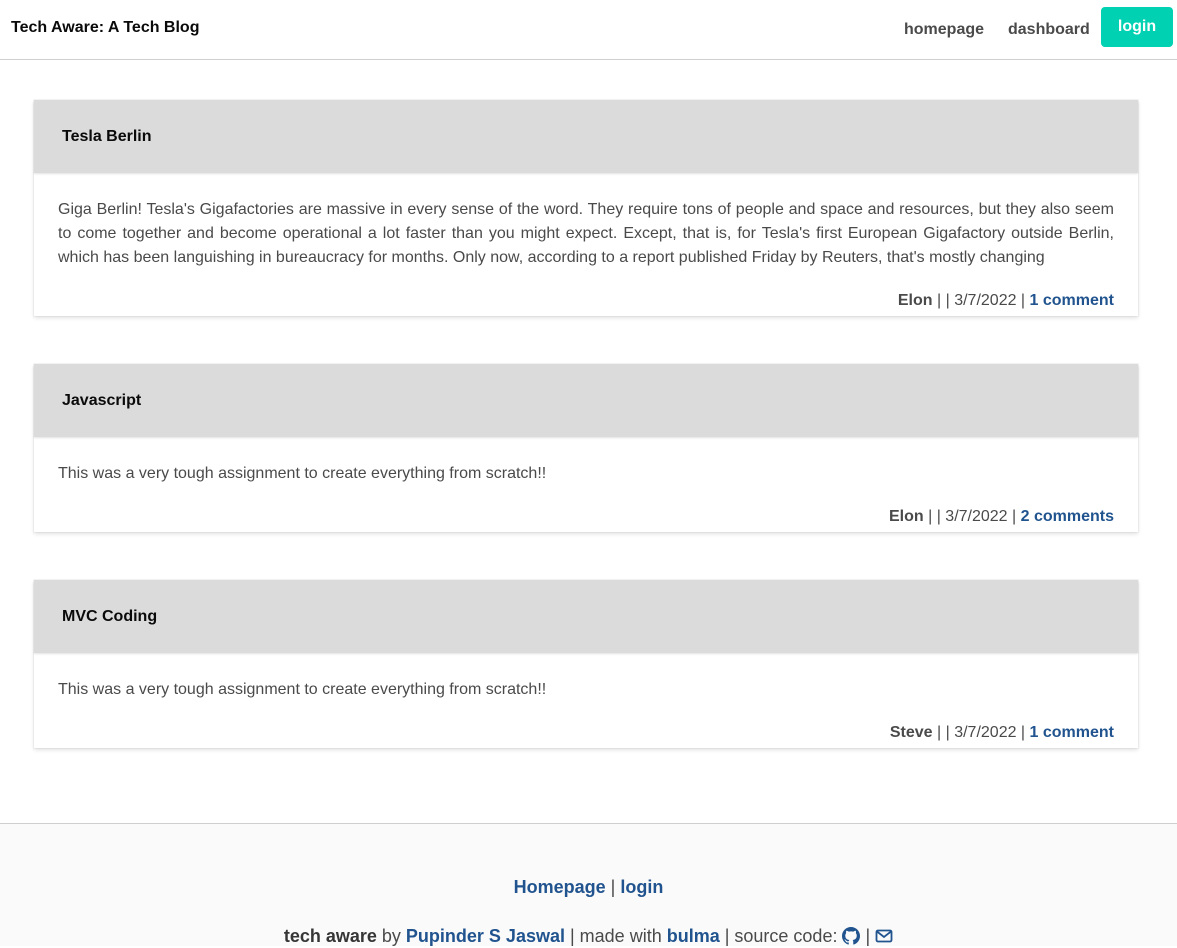 This screenshot has height=948, width=1177. Describe the element at coordinates (586, 400) in the screenshot. I see `post-header: Javascript` at that location.